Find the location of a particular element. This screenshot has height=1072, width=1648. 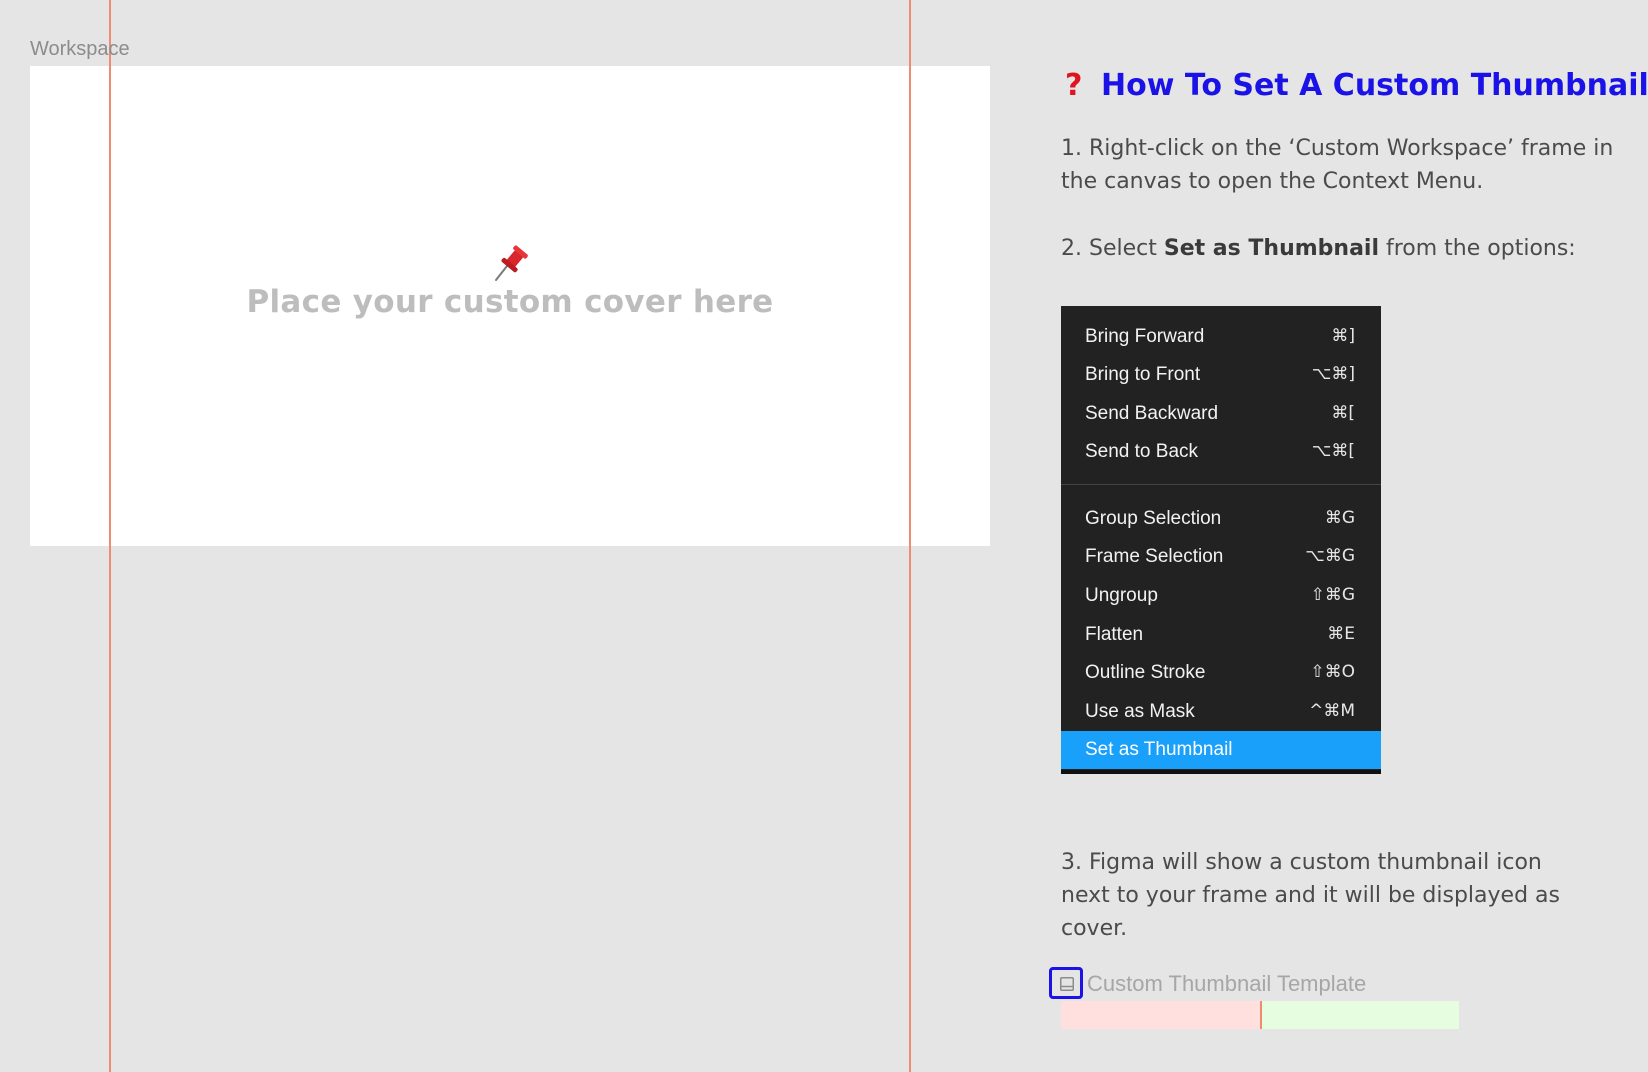

menu-item-set-as-thumbnail: Set as Thumbnail is located at coordinates (1221, 750).